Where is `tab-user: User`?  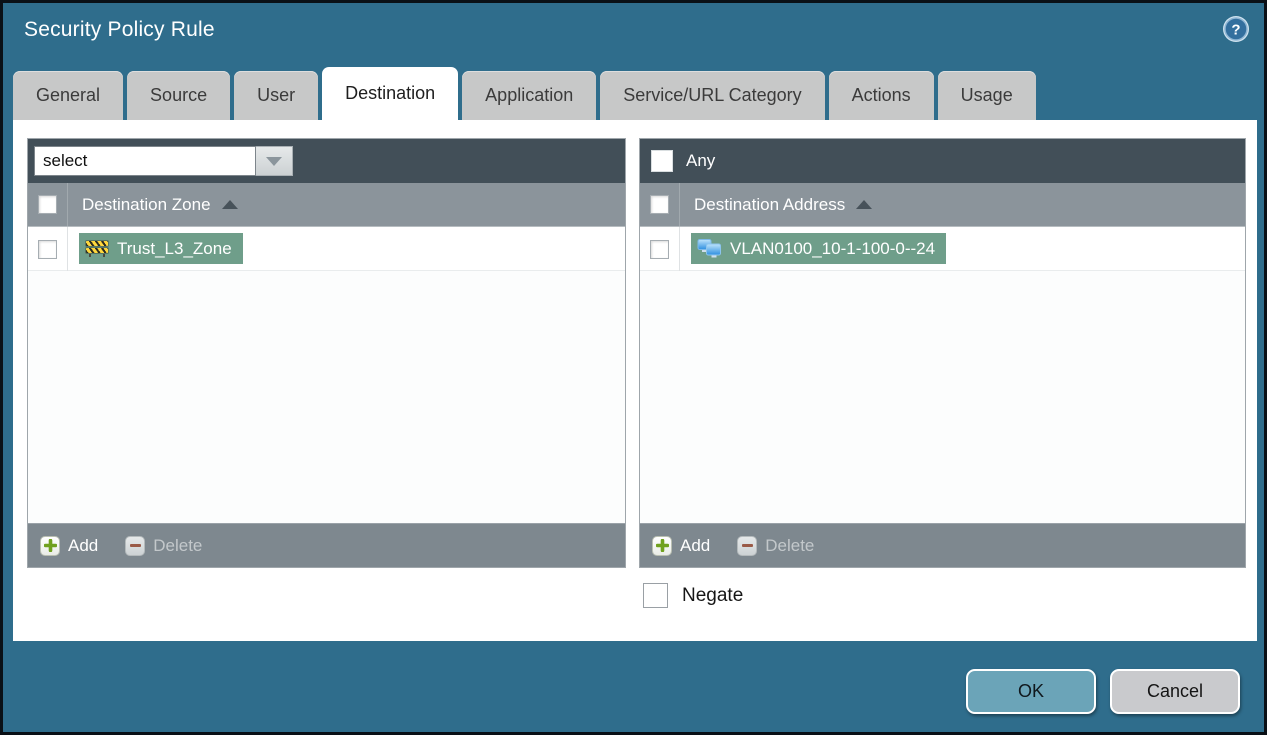 tab-user: User is located at coordinates (276, 95).